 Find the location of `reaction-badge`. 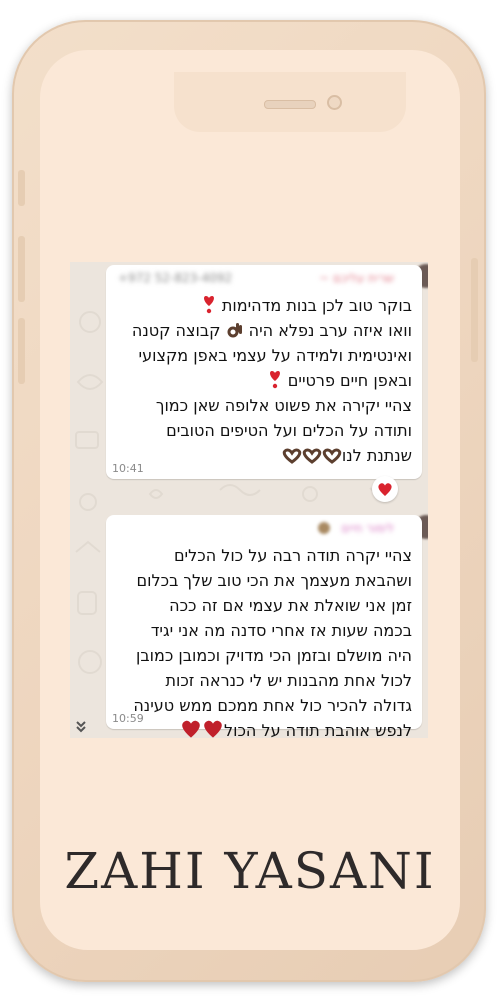

reaction-badge is located at coordinates (385, 489).